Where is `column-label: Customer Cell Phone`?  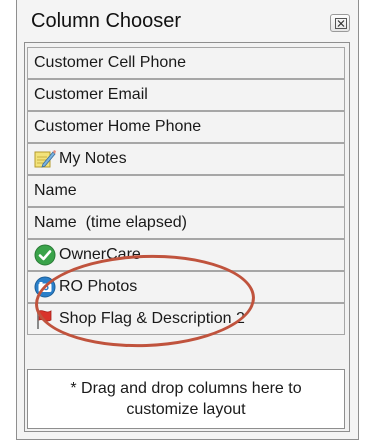
column-label: Customer Cell Phone is located at coordinates (110, 62).